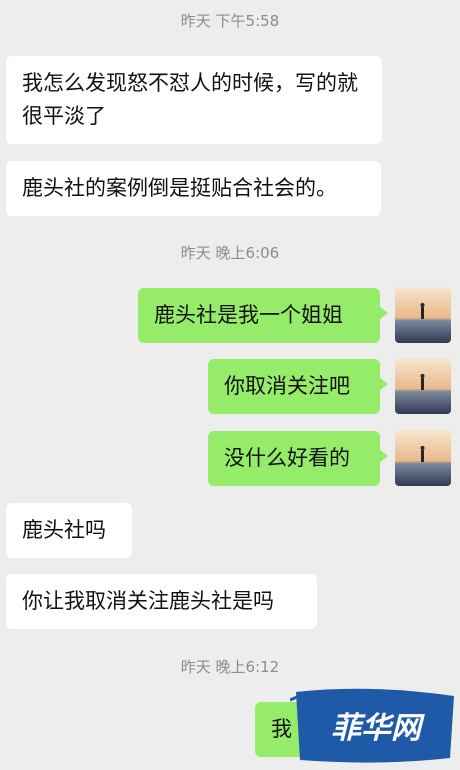 The image size is (460, 770). Describe the element at coordinates (161, 601) in the screenshot. I see `received-message: 你让我取消关注鹿头社是吗` at that location.